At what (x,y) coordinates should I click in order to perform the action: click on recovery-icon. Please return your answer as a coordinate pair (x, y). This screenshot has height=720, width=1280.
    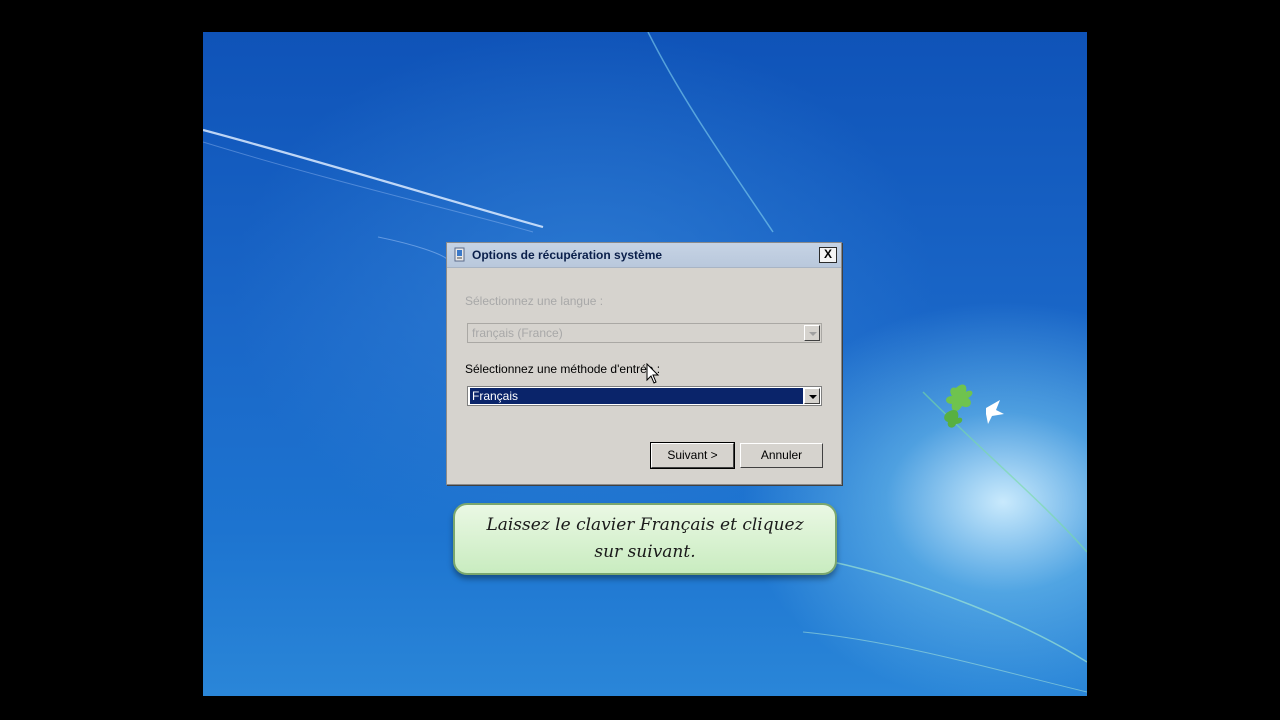
    Looking at the image, I should click on (459, 254).